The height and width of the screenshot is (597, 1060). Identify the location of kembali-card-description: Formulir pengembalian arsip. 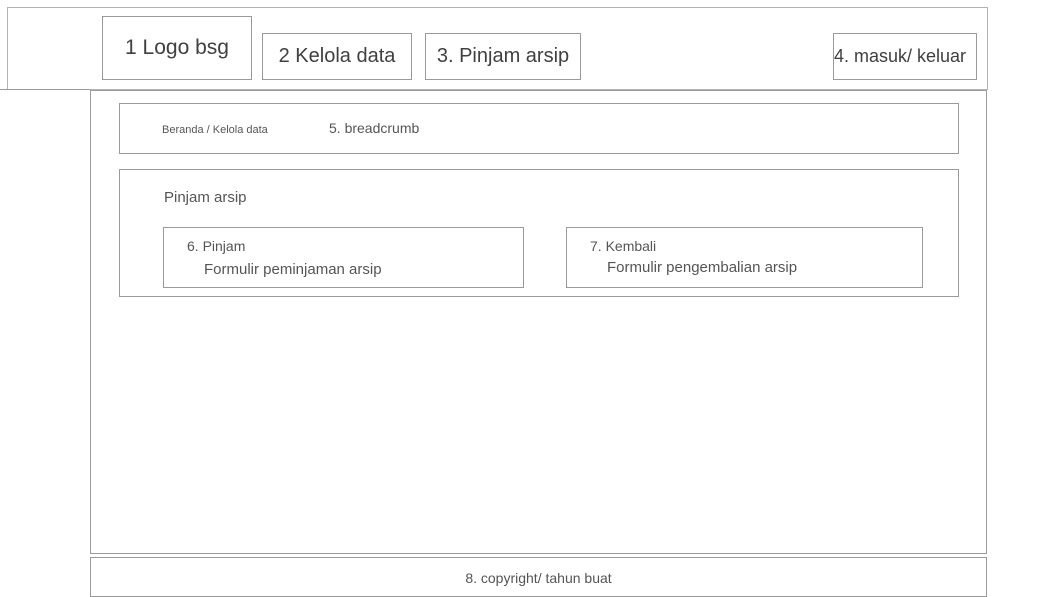
(702, 267).